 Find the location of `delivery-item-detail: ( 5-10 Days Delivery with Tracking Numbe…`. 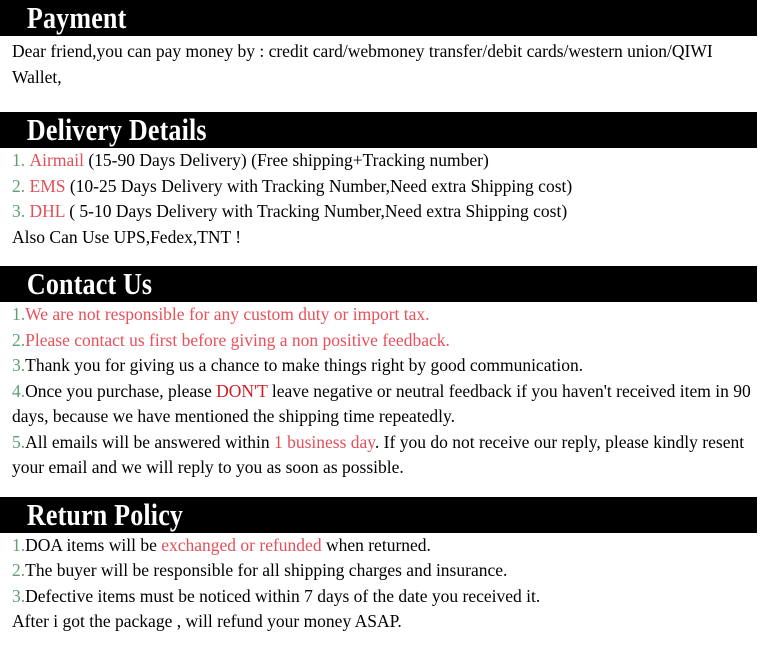

delivery-item-detail: ( 5-10 Days Delivery with Tracking Numbe… is located at coordinates (316, 211).